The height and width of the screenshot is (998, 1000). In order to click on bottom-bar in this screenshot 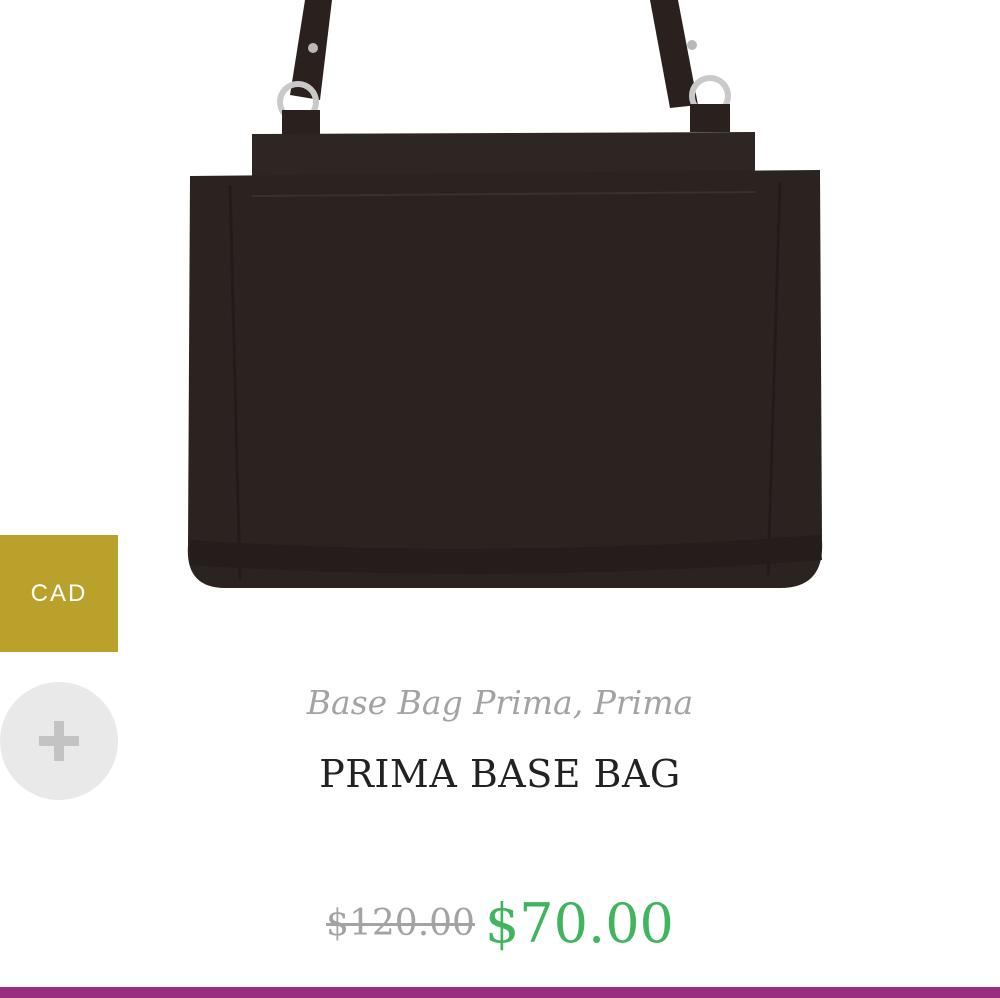, I will do `click(500, 992)`.